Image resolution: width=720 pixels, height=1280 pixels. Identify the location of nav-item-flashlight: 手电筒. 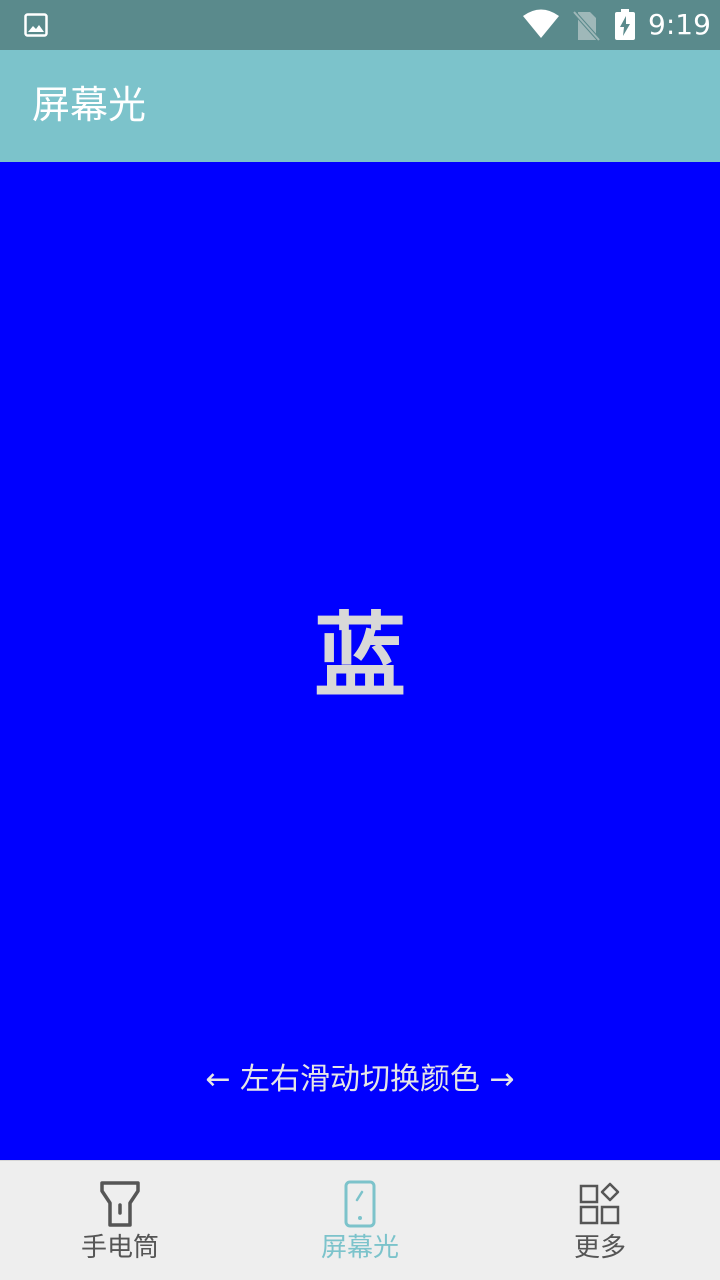
(120, 1220).